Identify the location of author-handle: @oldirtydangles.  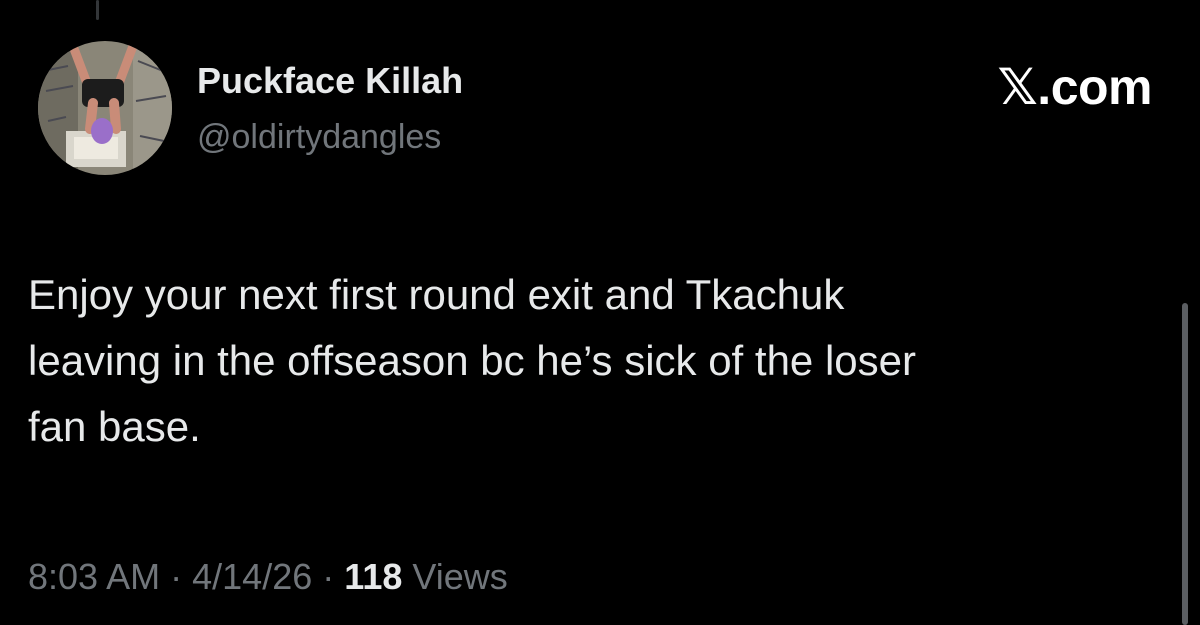
(319, 137).